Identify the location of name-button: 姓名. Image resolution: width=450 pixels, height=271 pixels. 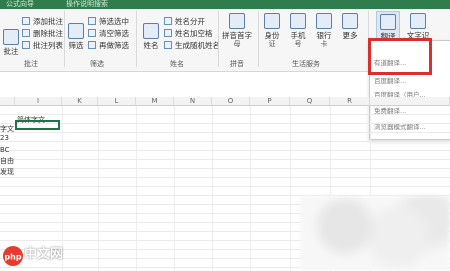
(151, 36).